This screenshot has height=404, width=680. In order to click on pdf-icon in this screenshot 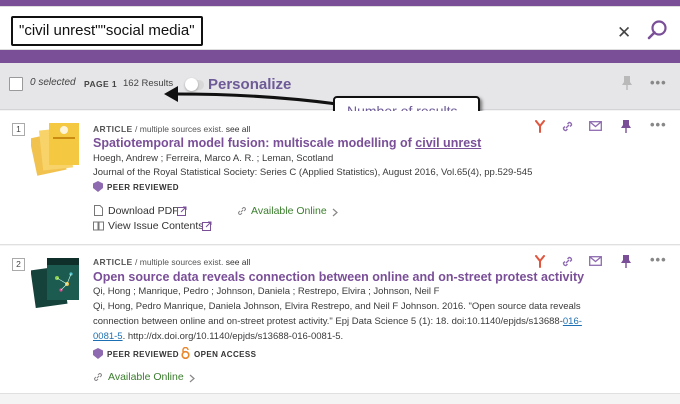, I will do `click(98, 210)`.